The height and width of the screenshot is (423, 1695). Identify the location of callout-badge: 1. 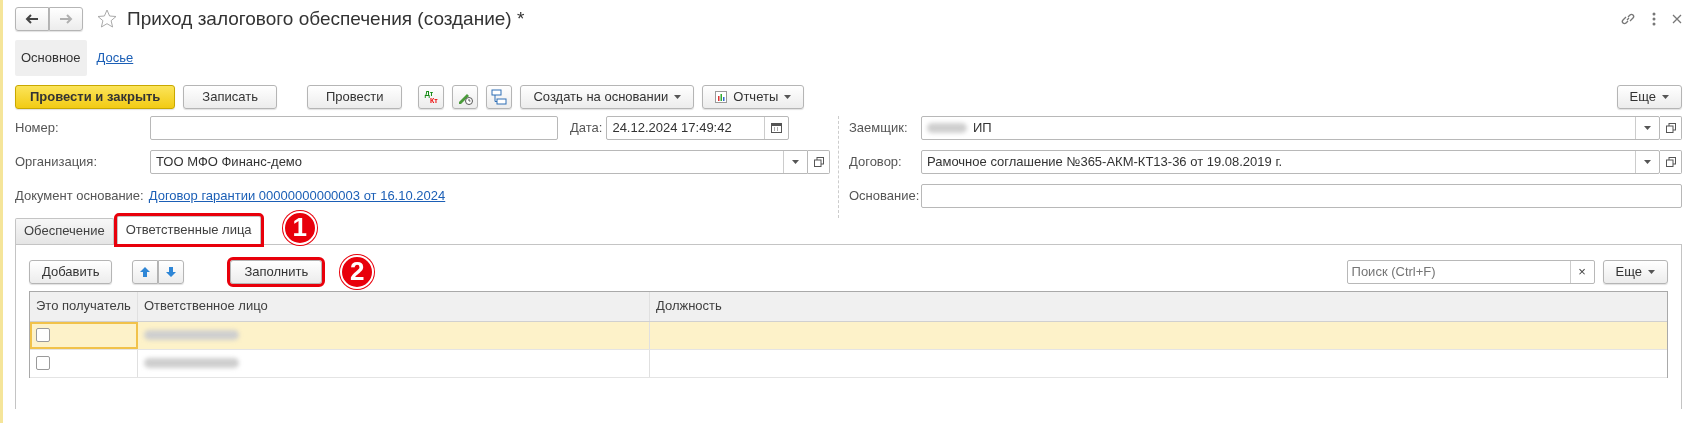
(299, 227).